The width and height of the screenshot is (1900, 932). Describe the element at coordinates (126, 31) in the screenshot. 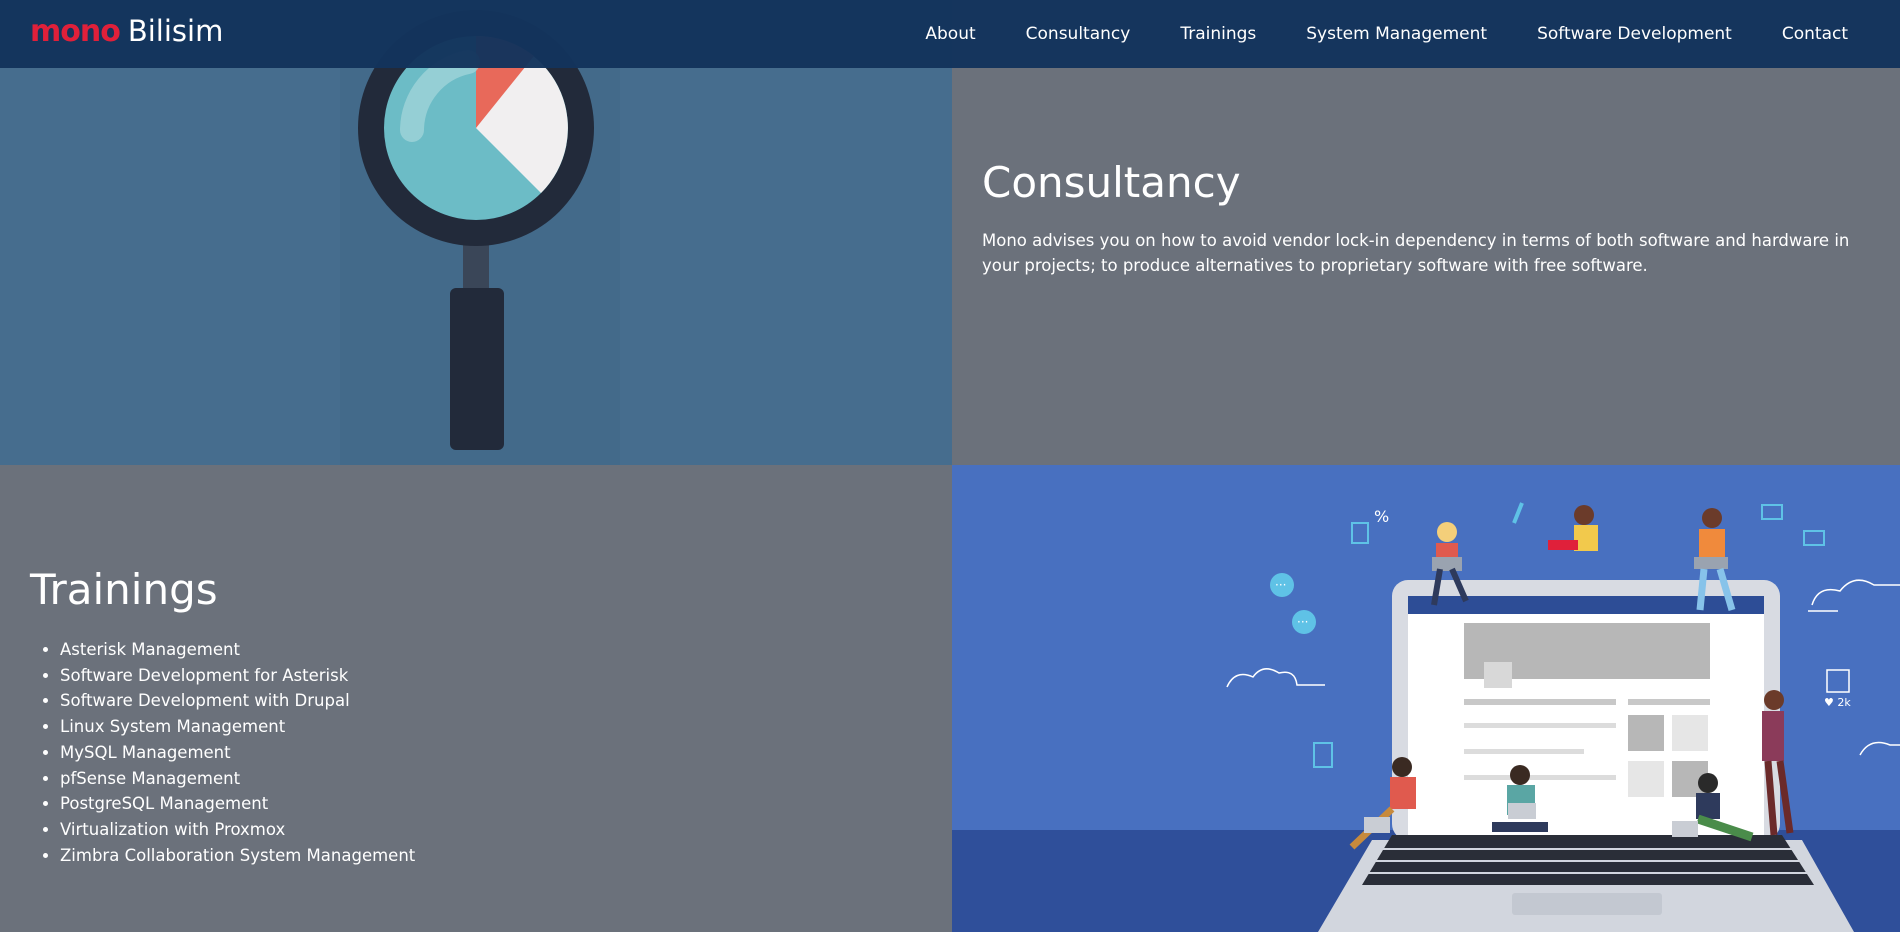

I see `brand-logo: mono Bilisim` at that location.